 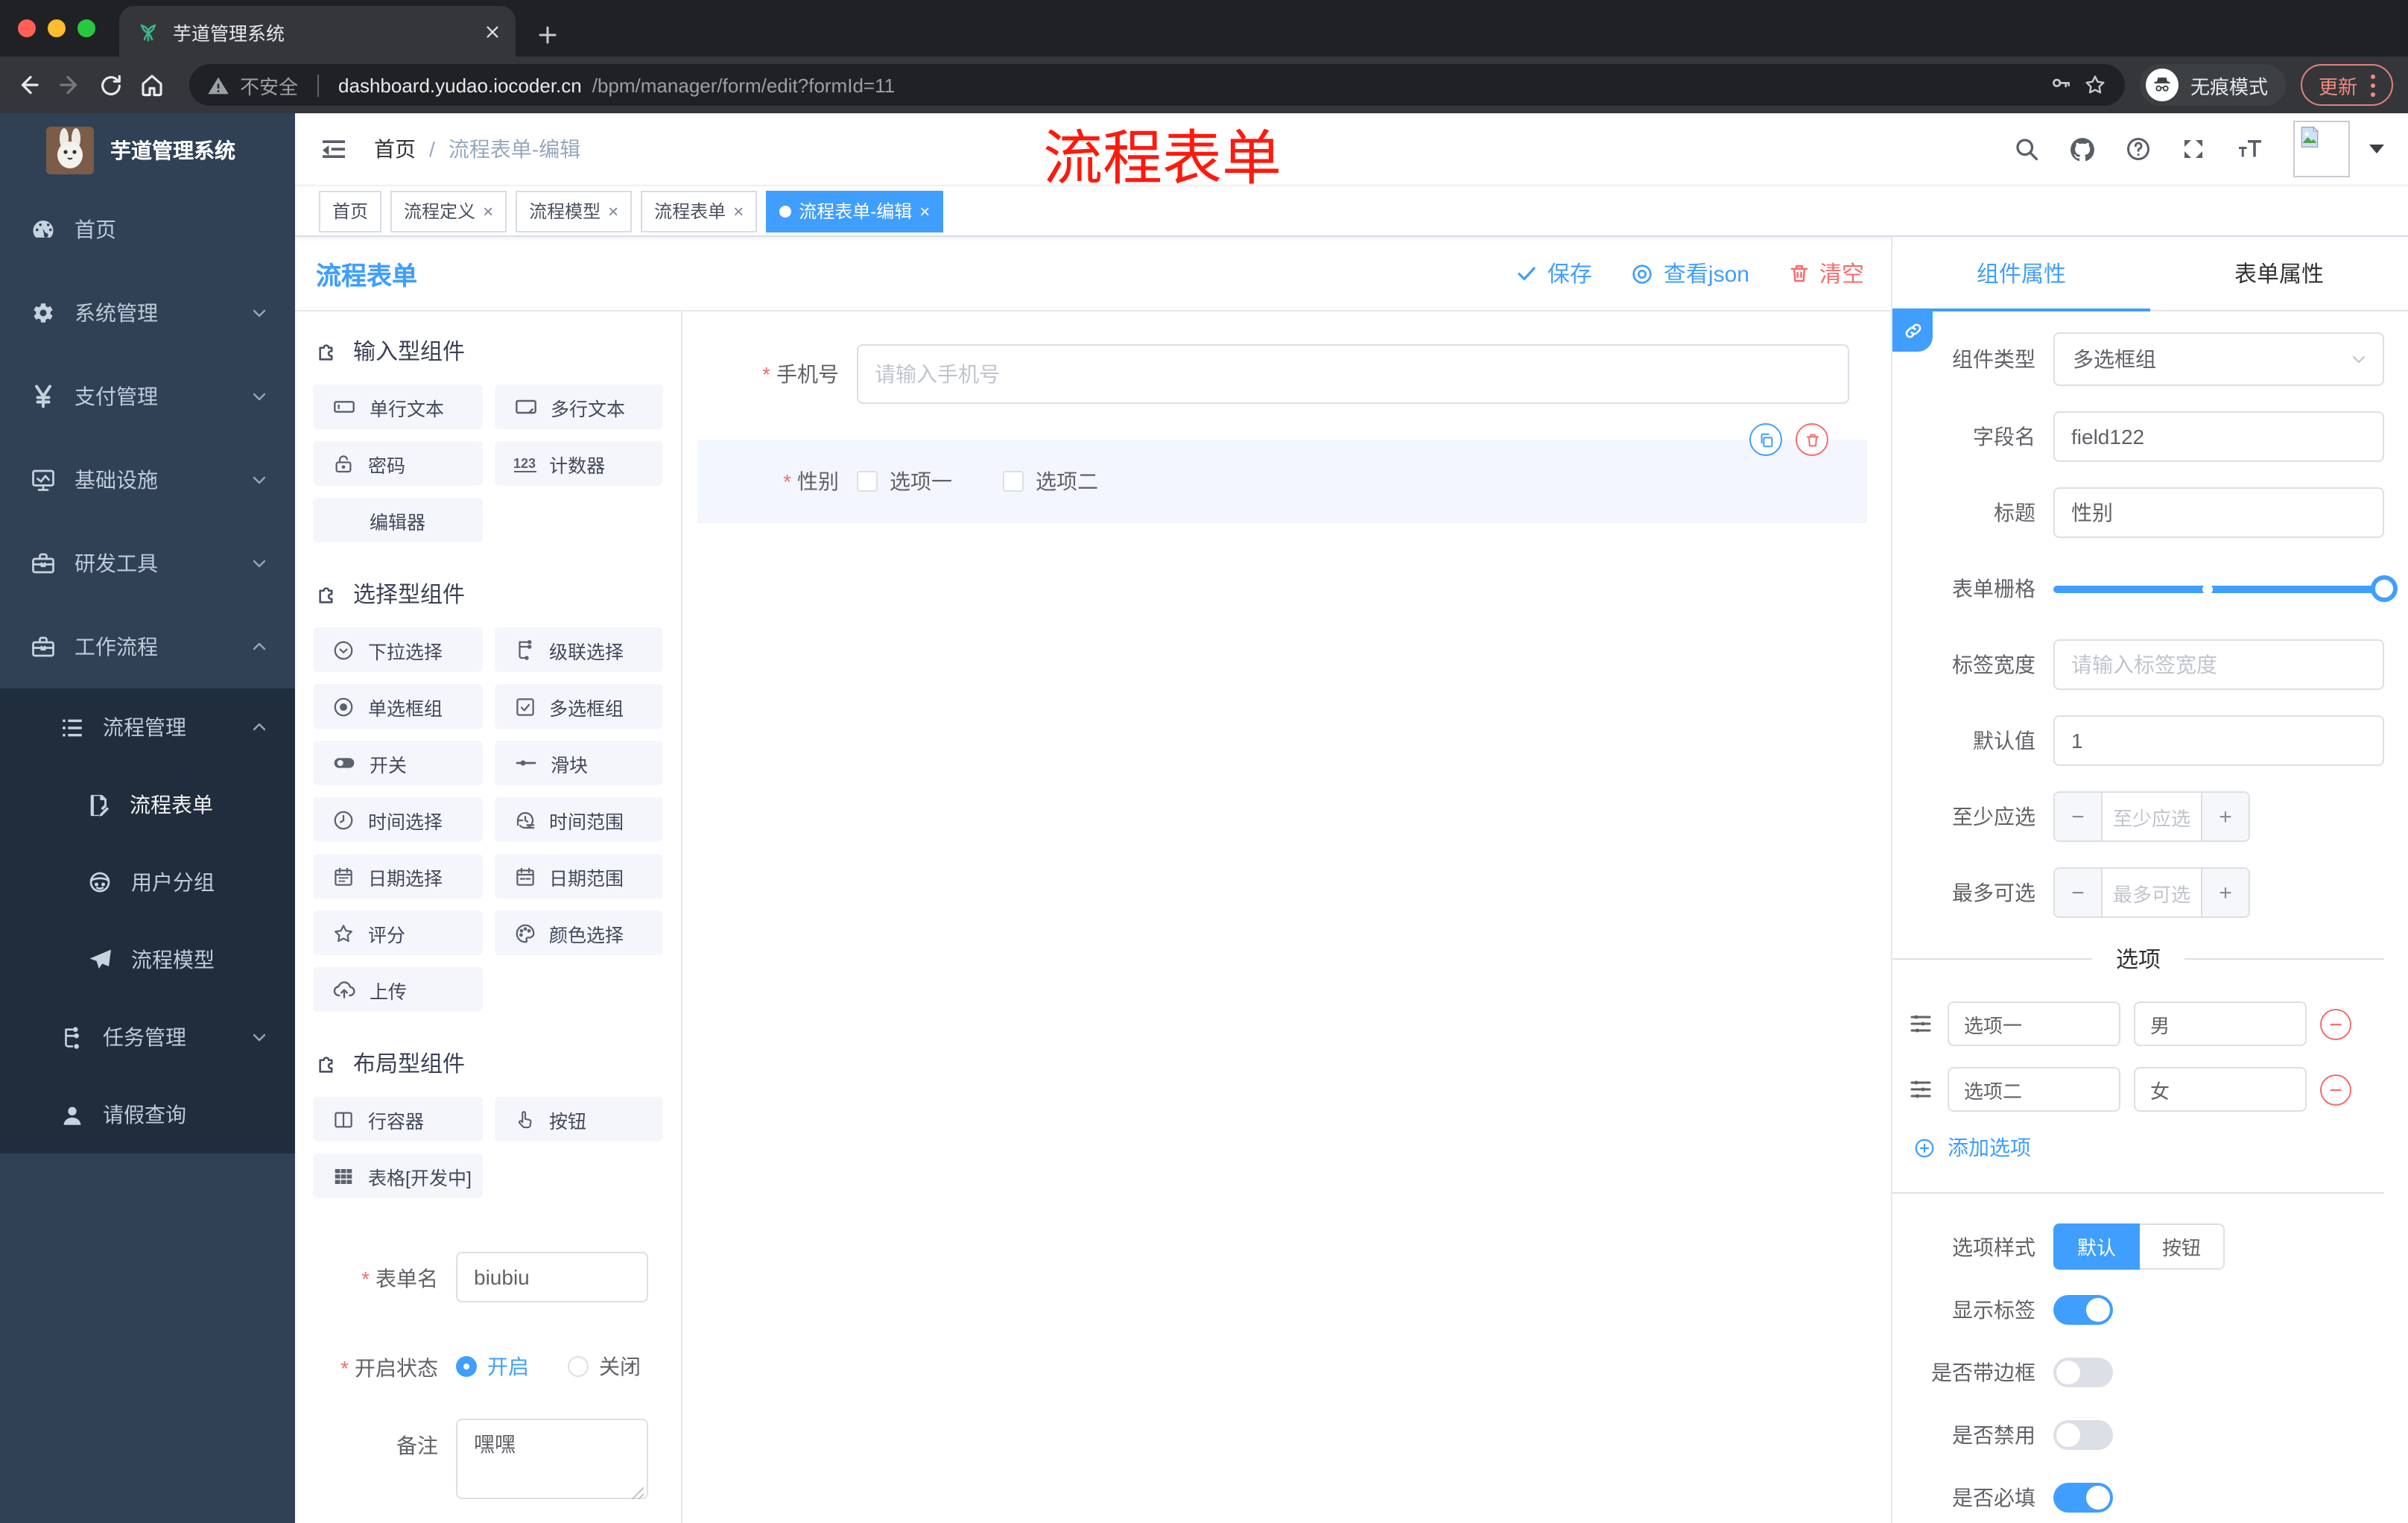 What do you see at coordinates (2021, 274) in the screenshot?
I see `tab-component-props: 组件属性` at bounding box center [2021, 274].